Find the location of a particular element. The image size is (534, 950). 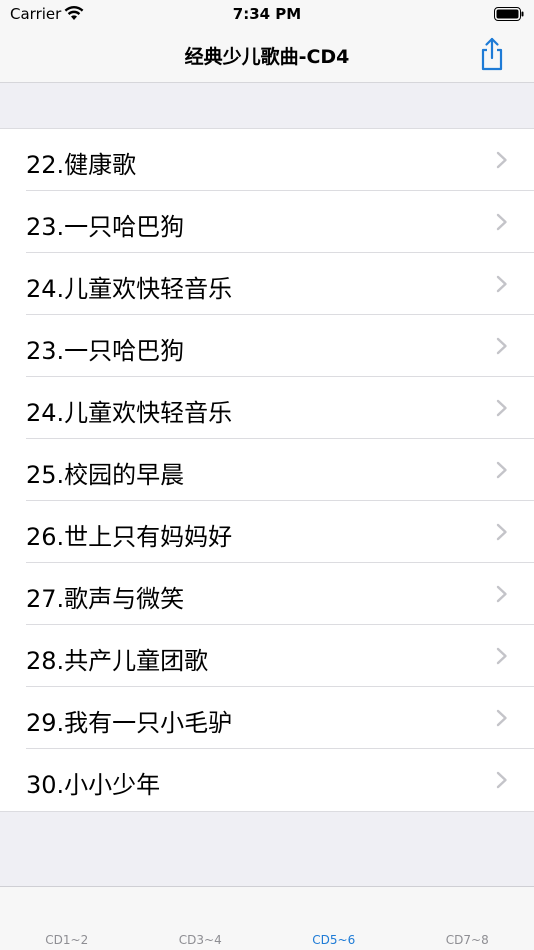

list-item-label: 26.世上只有妈妈好 is located at coordinates (129, 537).